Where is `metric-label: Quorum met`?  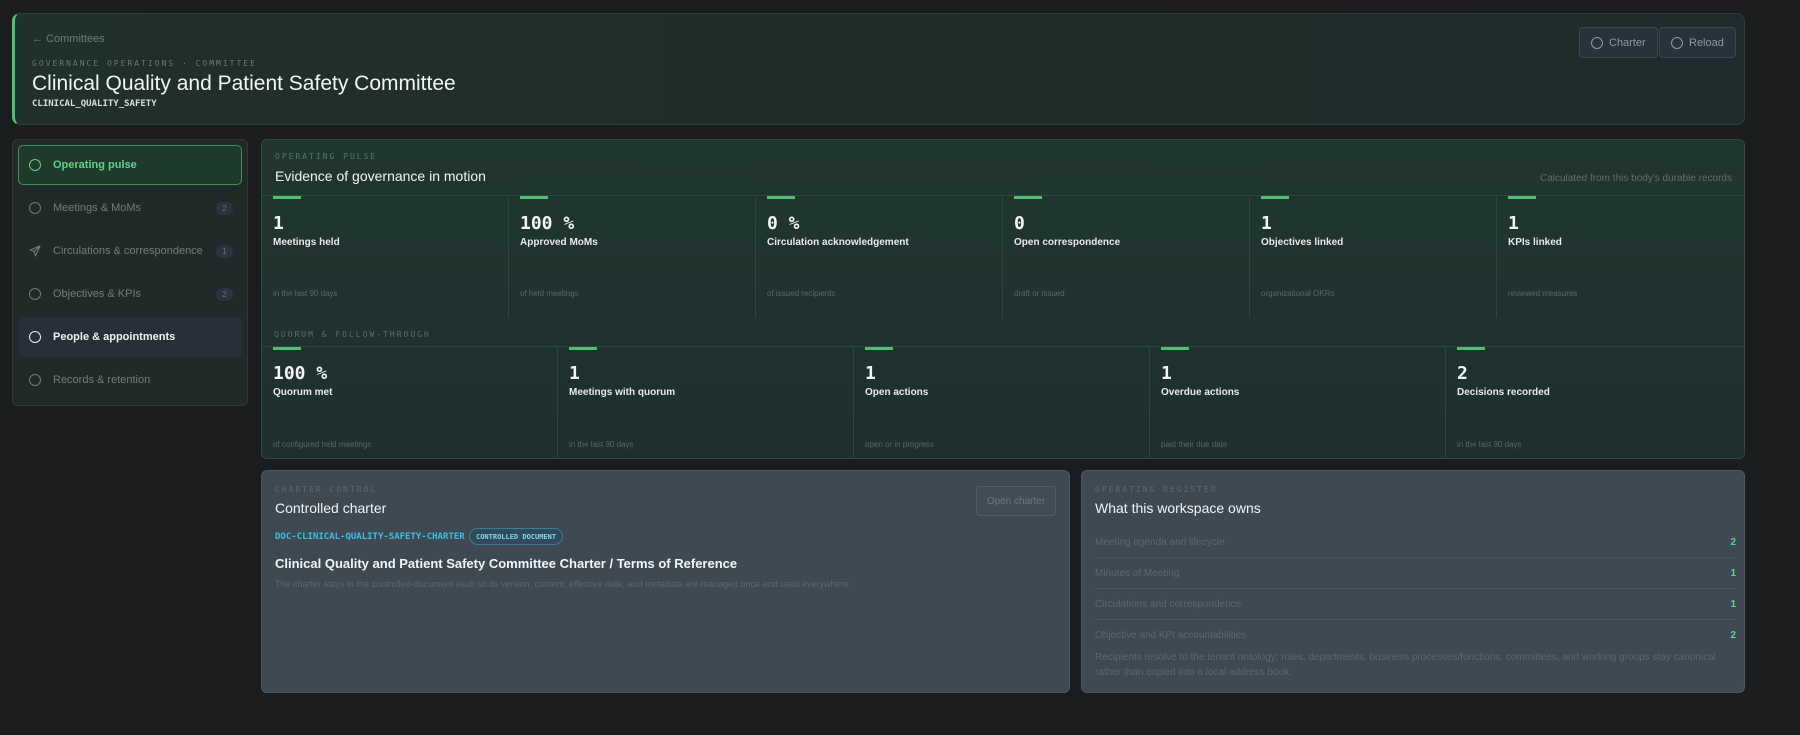
metric-label: Quorum met is located at coordinates (303, 392).